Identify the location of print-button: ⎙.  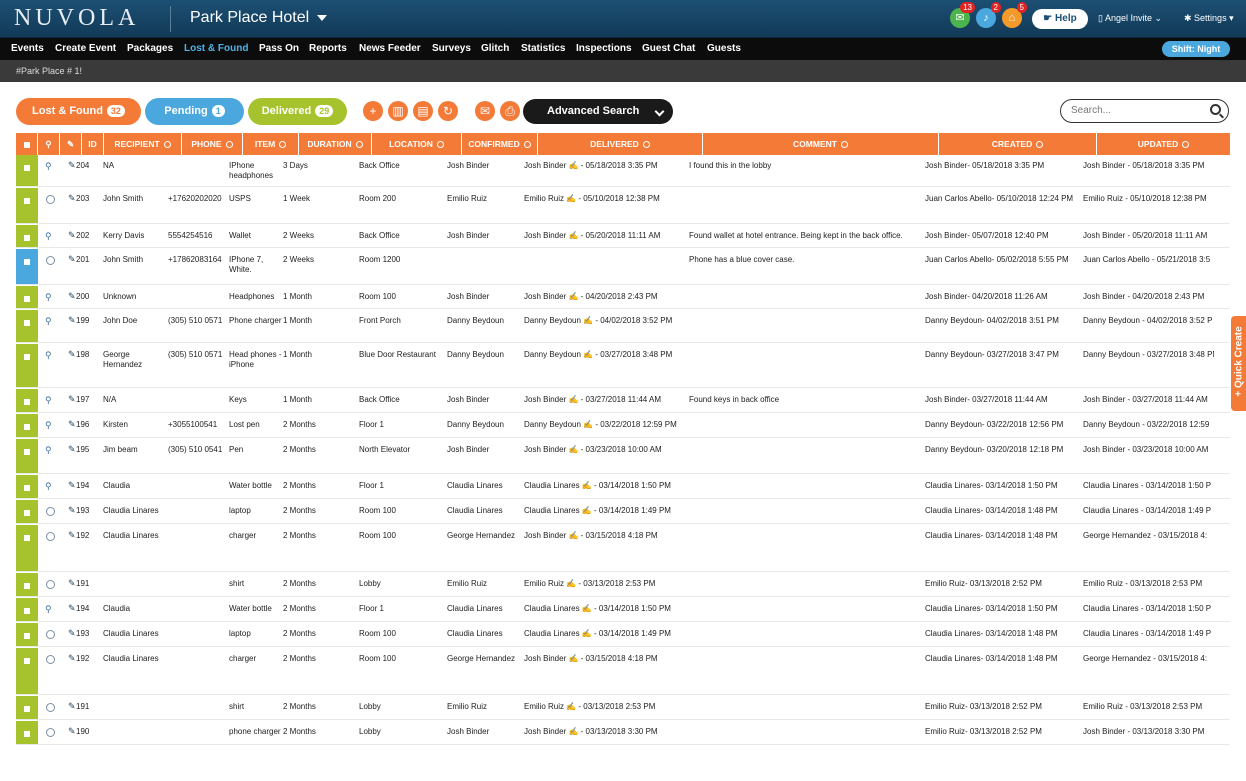
(510, 111).